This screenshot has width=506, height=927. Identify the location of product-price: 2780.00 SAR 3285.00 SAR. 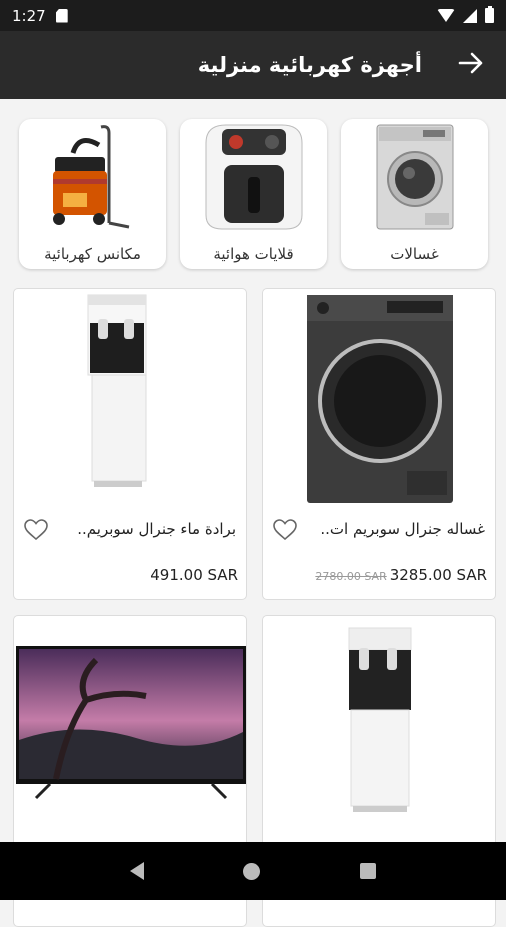
(401, 575).